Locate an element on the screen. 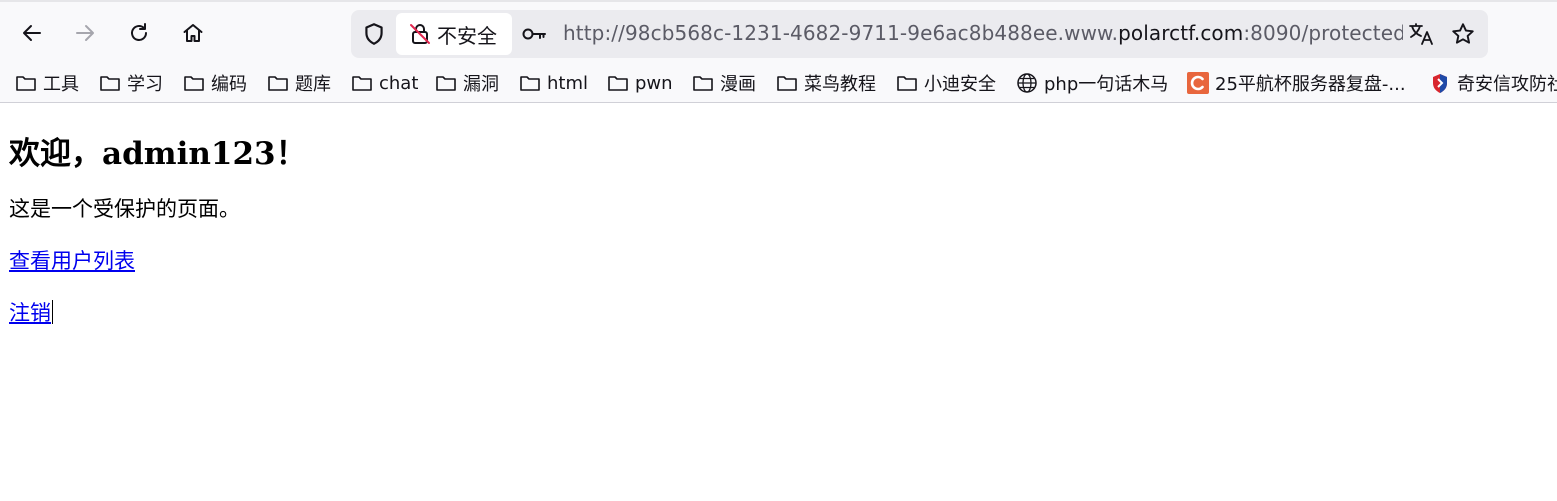  qianxin-logo-icon is located at coordinates (1440, 83).